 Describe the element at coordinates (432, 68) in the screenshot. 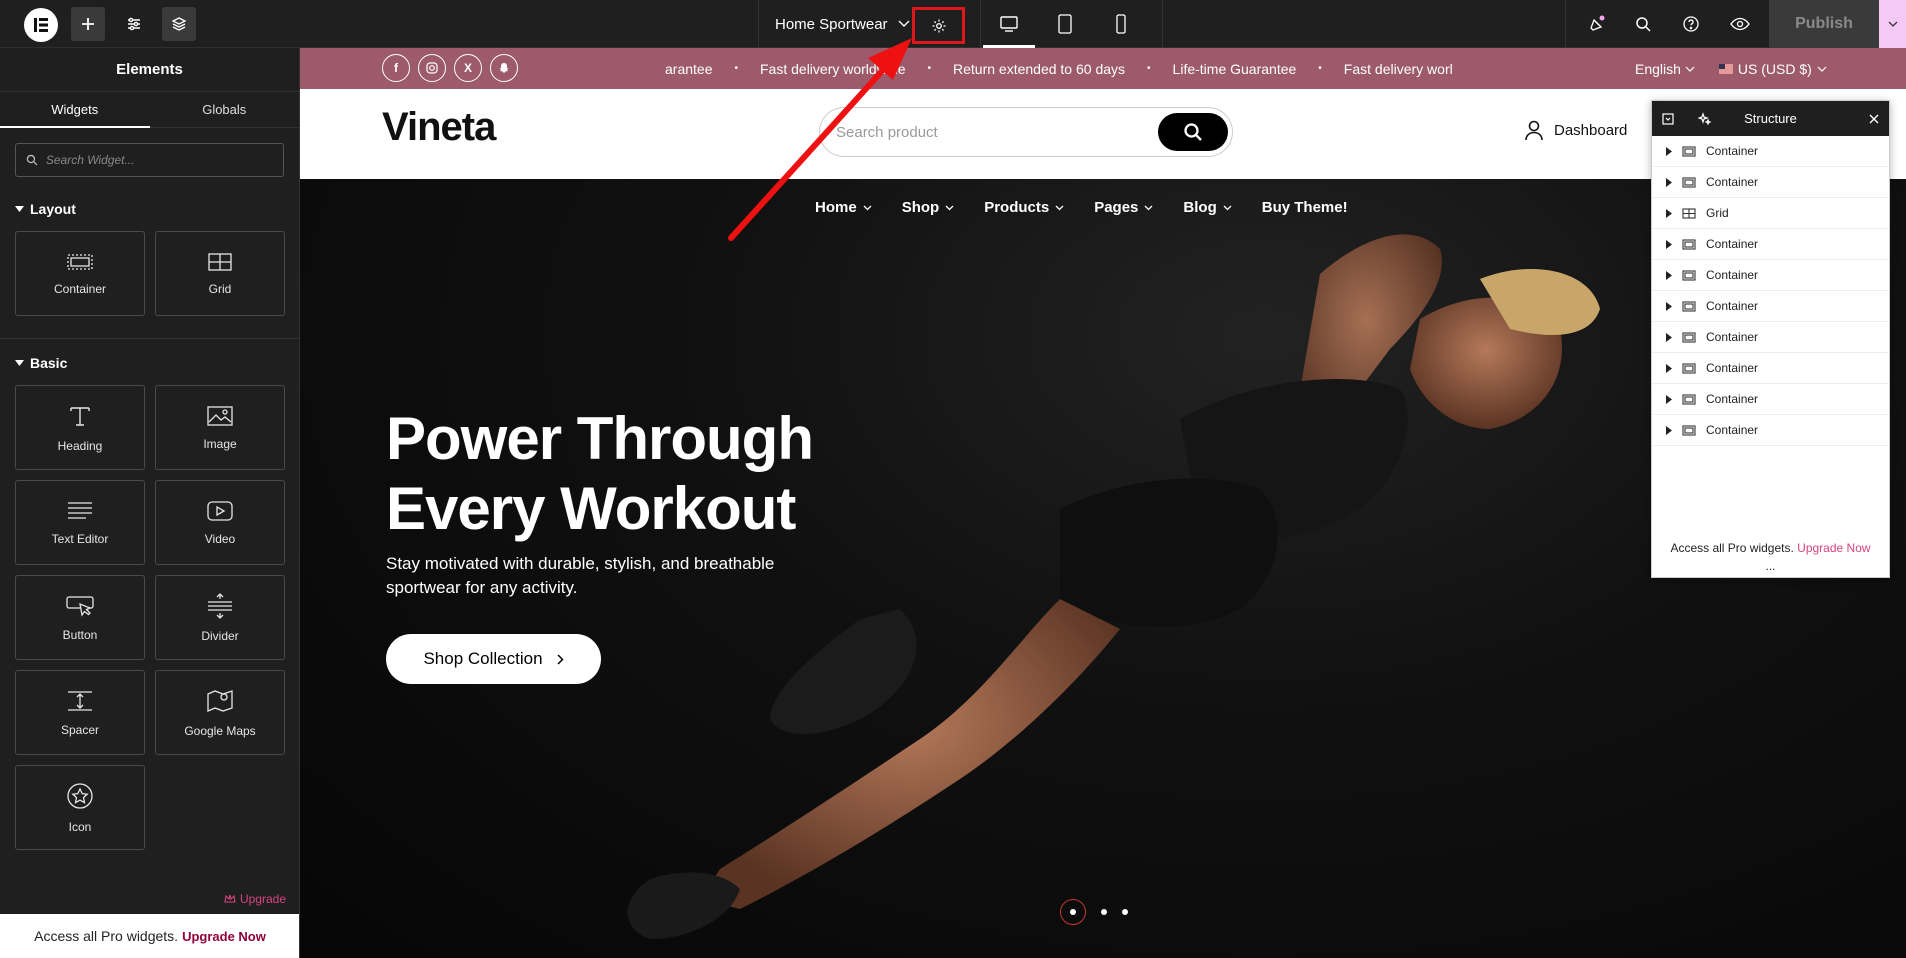

I see `instagram-icon` at that location.